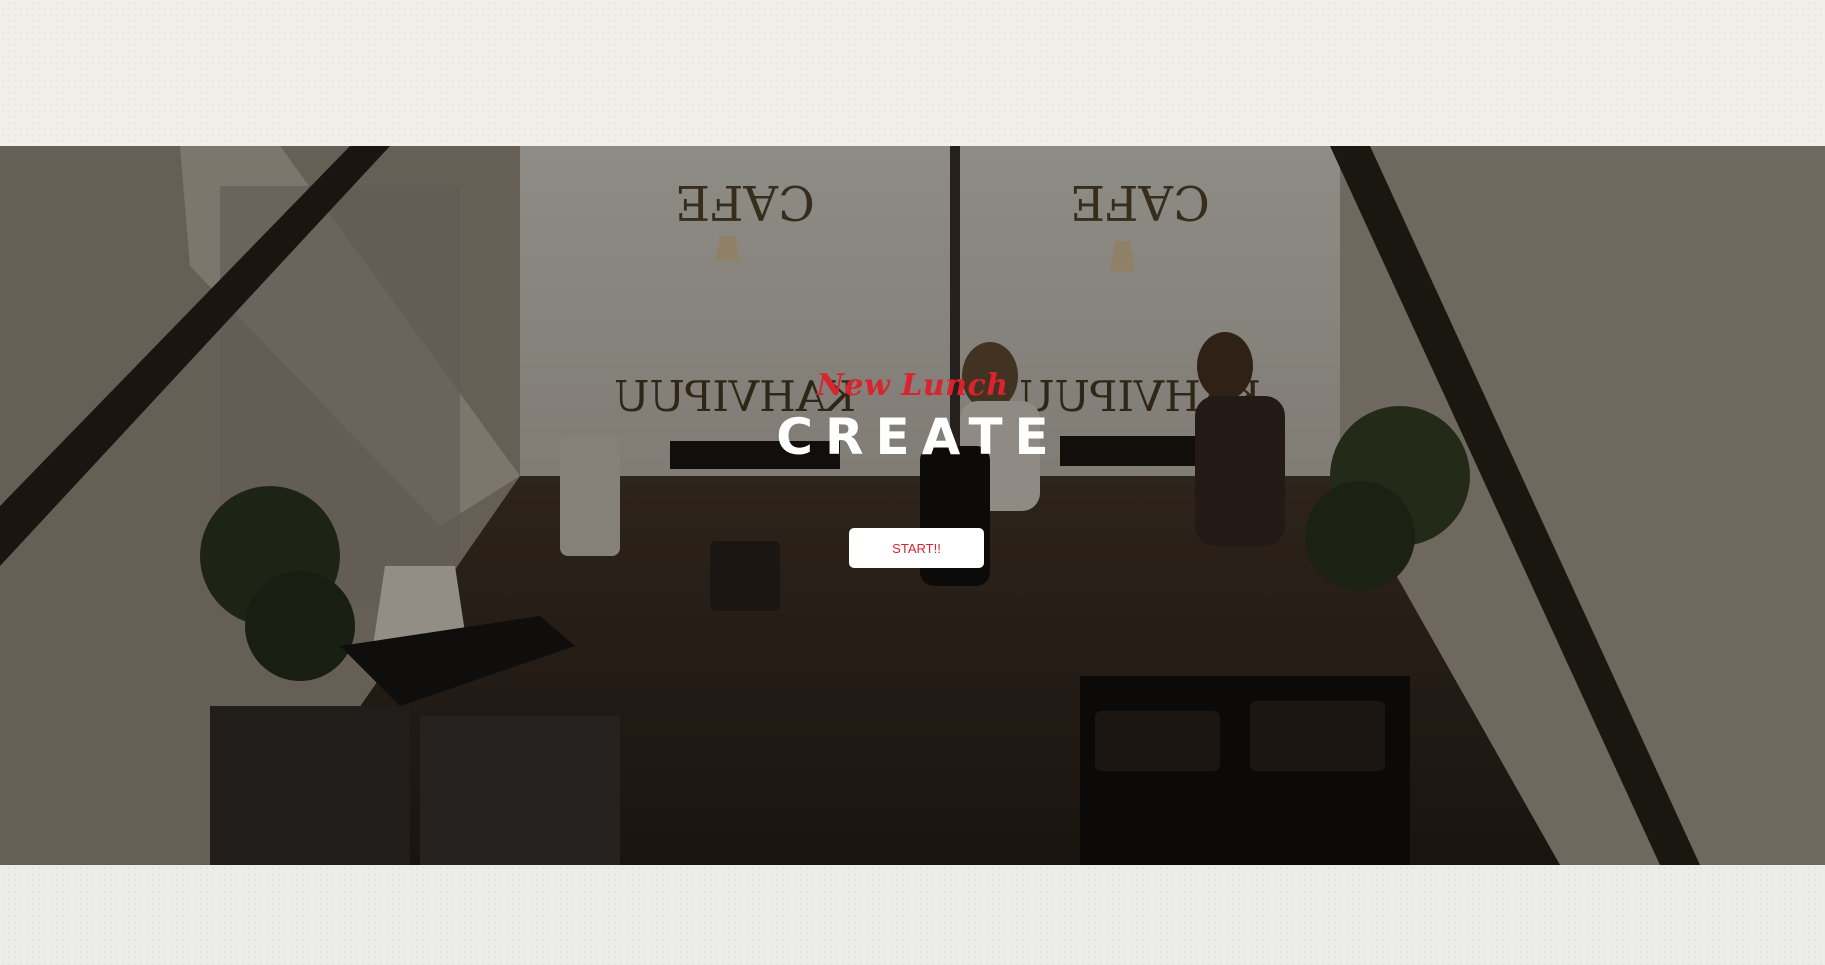  Describe the element at coordinates (918, 437) in the screenshot. I see `hero-title: CREATE` at that location.